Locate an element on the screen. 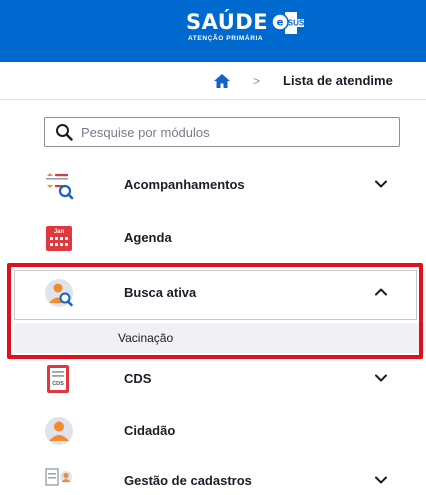 This screenshot has height=495, width=426. gestao-cadastros-icon is located at coordinates (59, 480).